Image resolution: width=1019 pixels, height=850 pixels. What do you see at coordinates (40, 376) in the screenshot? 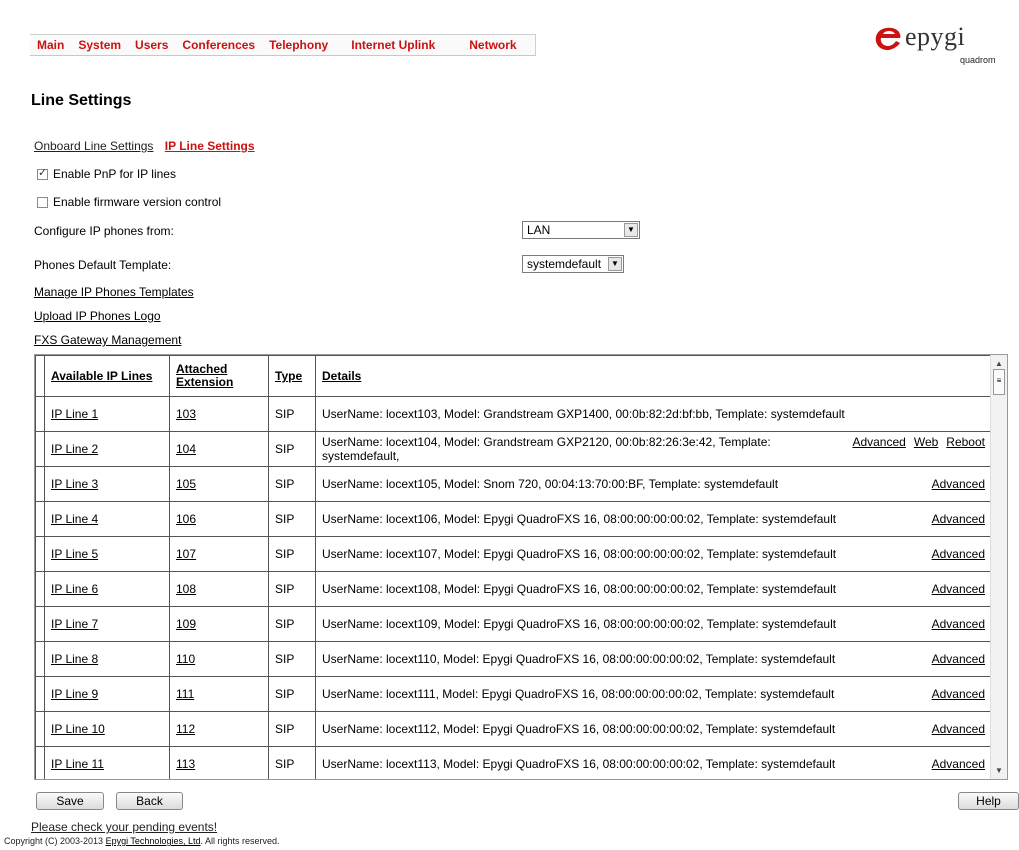
I see `header-spacer` at bounding box center [40, 376].